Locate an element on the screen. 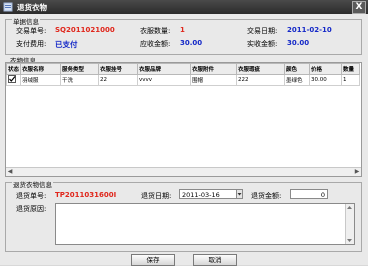 The height and width of the screenshot is (266, 368). cell-service: 干洗 is located at coordinates (80, 80).